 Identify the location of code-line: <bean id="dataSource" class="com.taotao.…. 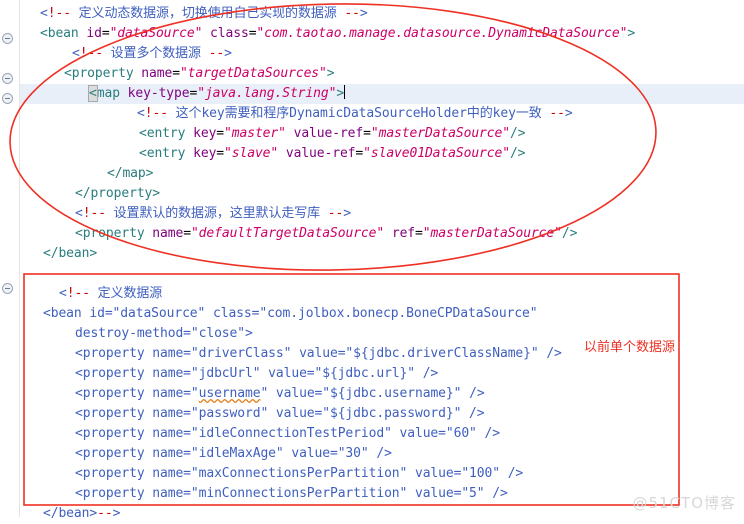
(327, 34).